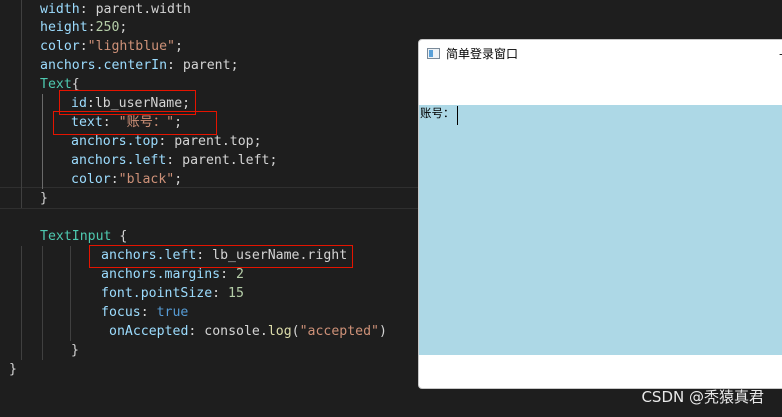 This screenshot has width=782, height=417. What do you see at coordinates (139, 65) in the screenshot?
I see `code-line: anchors.centerIn: parent;` at bounding box center [139, 65].